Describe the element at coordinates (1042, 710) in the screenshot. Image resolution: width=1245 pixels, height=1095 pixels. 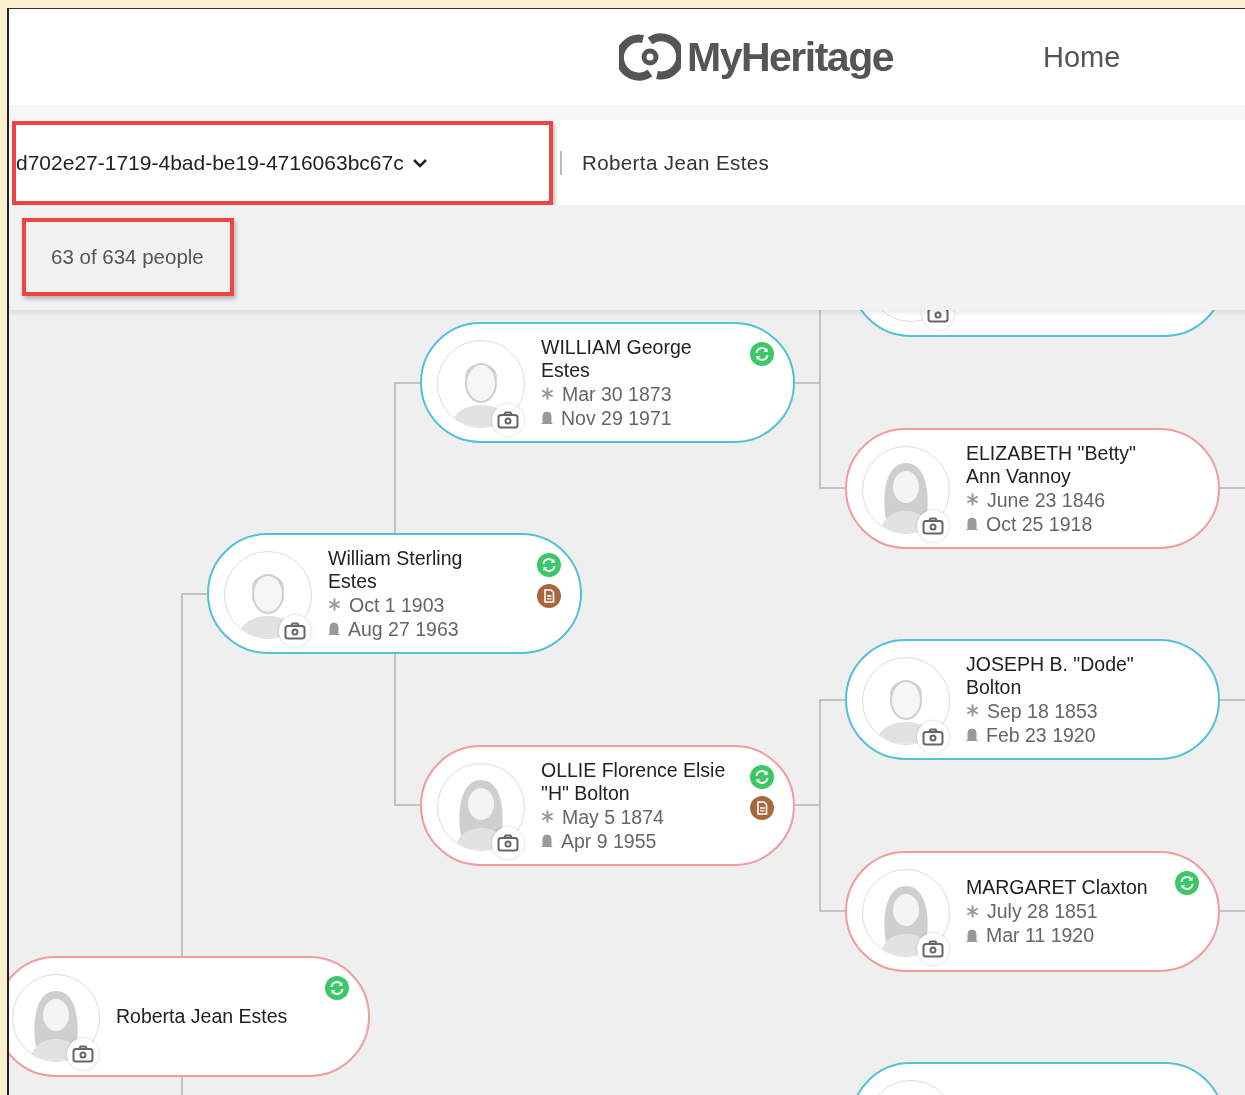
I see `birth-date: Sep 18 1853` at that location.